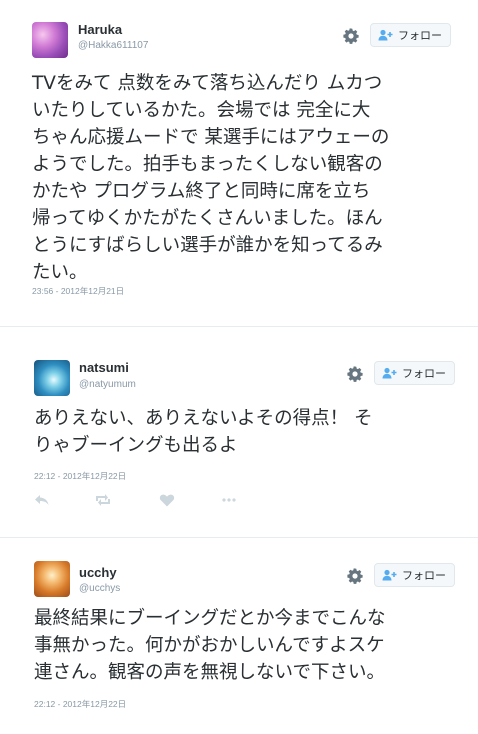 This screenshot has width=478, height=734. Describe the element at coordinates (203, 432) in the screenshot. I see `tweet-text: ありえない、ありえないよその得点！ そ りゃブーイングも出るよ` at that location.